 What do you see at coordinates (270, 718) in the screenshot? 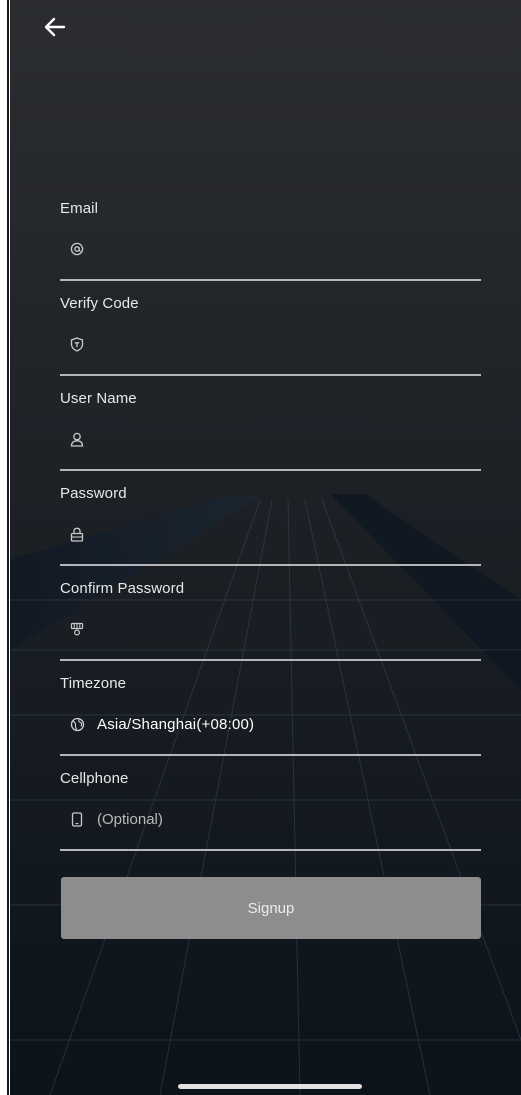
I see `timezone-field: Timezone Asia/Shanghai(+08:00)` at bounding box center [270, 718].